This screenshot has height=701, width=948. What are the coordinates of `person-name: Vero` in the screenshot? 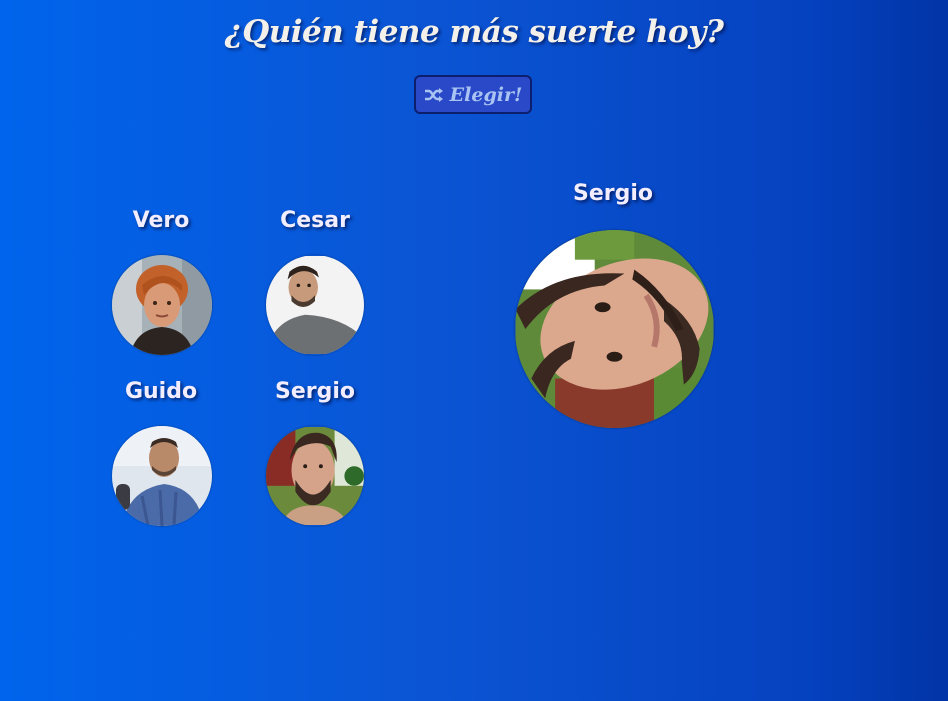 It's located at (161, 220).